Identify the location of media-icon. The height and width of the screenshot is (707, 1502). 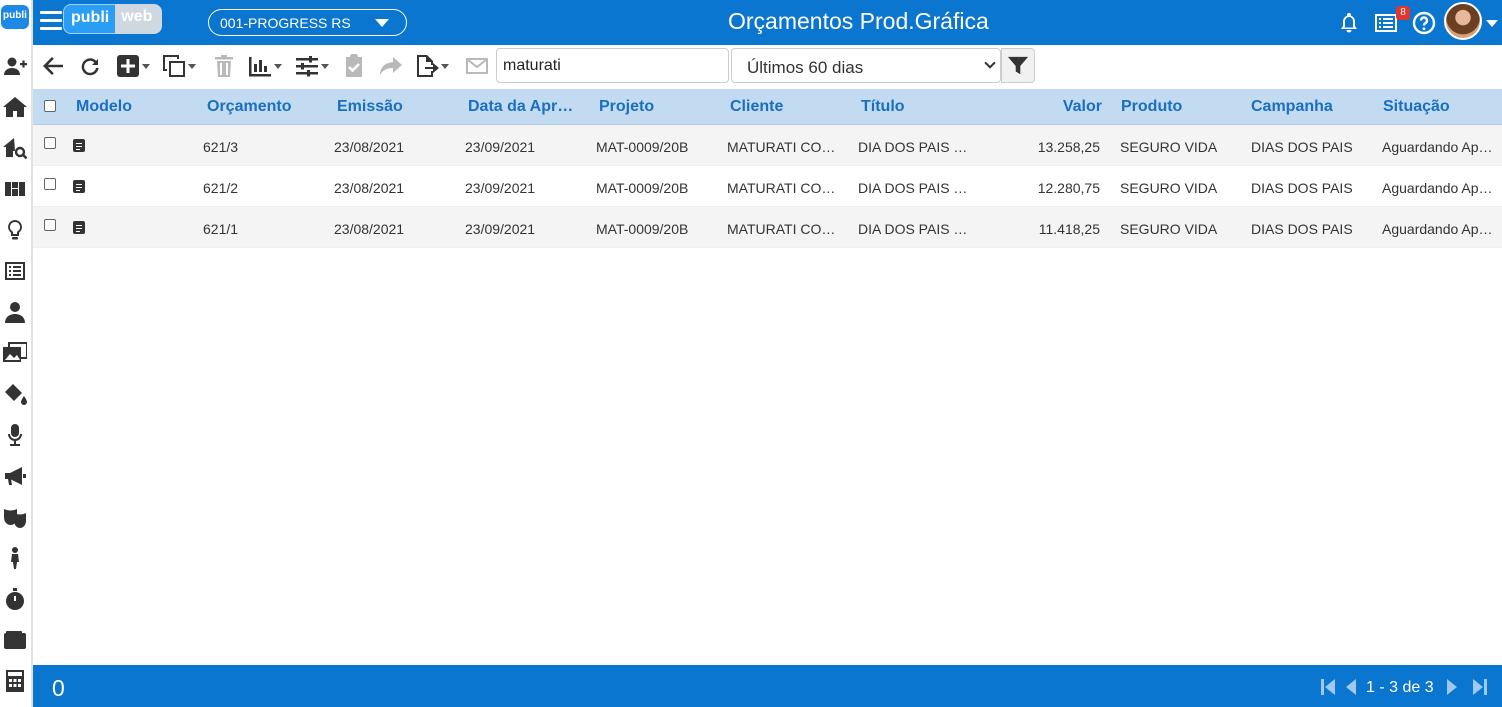
(15, 353).